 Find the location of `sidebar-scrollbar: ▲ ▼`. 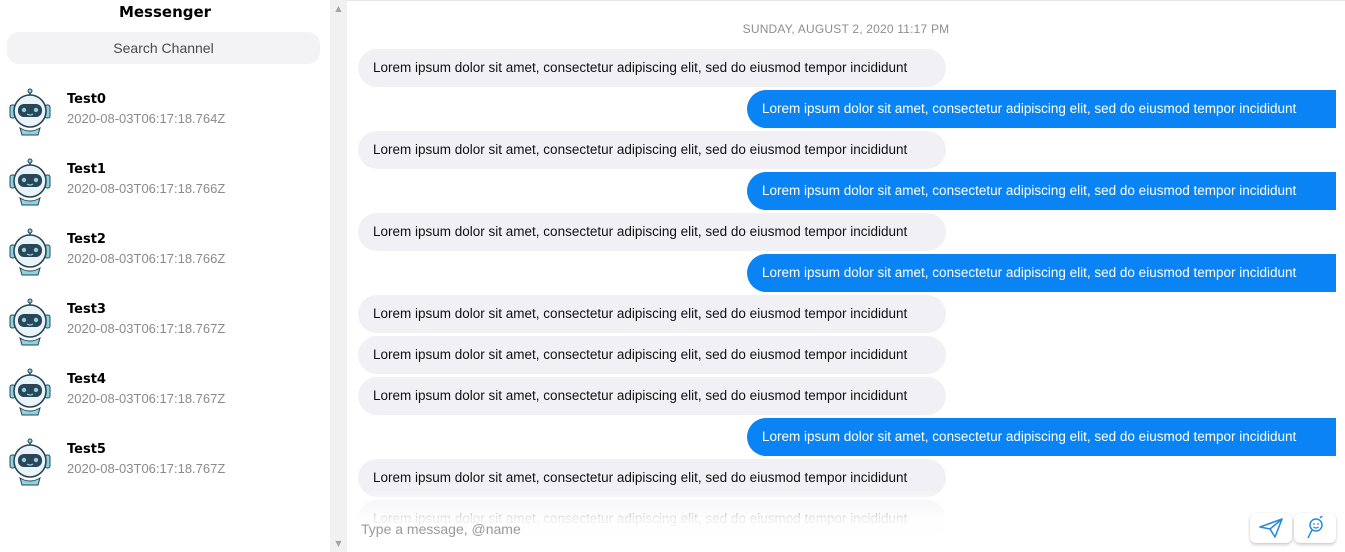

sidebar-scrollbar: ▲ ▼ is located at coordinates (338, 276).